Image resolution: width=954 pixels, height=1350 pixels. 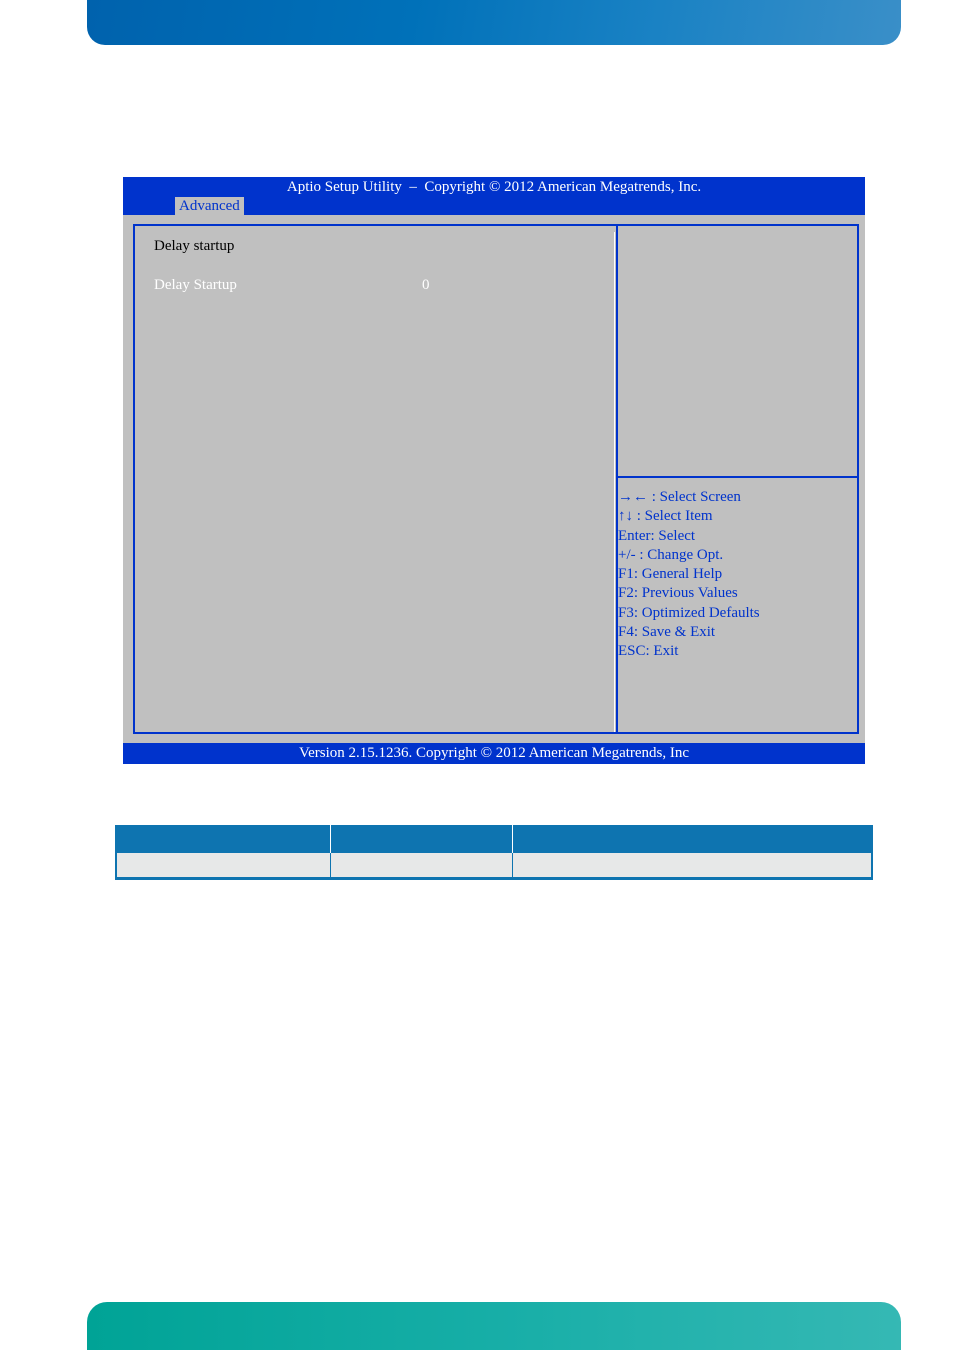 I want to click on setting-delay-startup-value: 0, so click(x=426, y=285).